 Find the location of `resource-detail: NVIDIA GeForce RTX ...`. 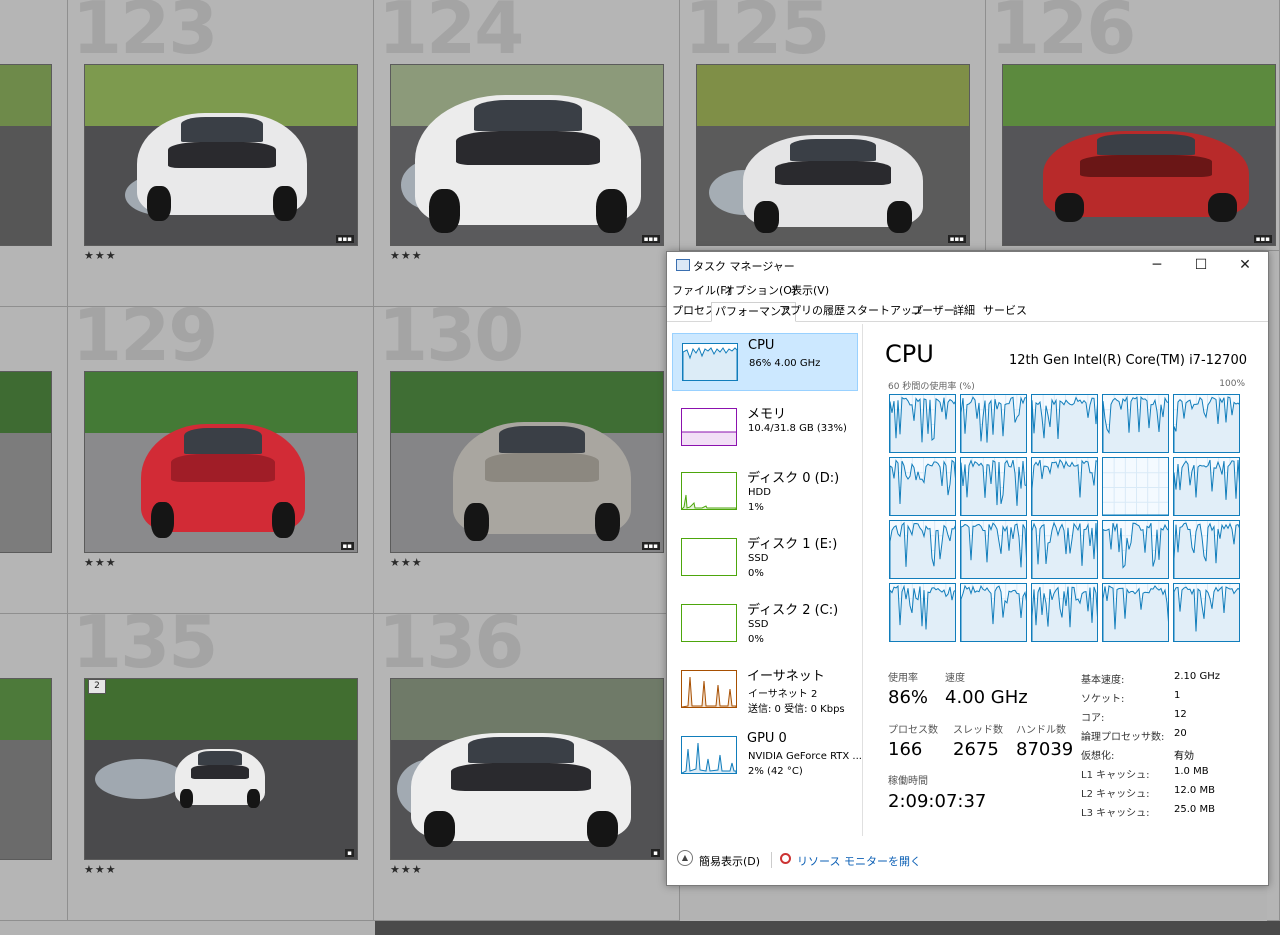

resource-detail: NVIDIA GeForce RTX ... is located at coordinates (805, 756).